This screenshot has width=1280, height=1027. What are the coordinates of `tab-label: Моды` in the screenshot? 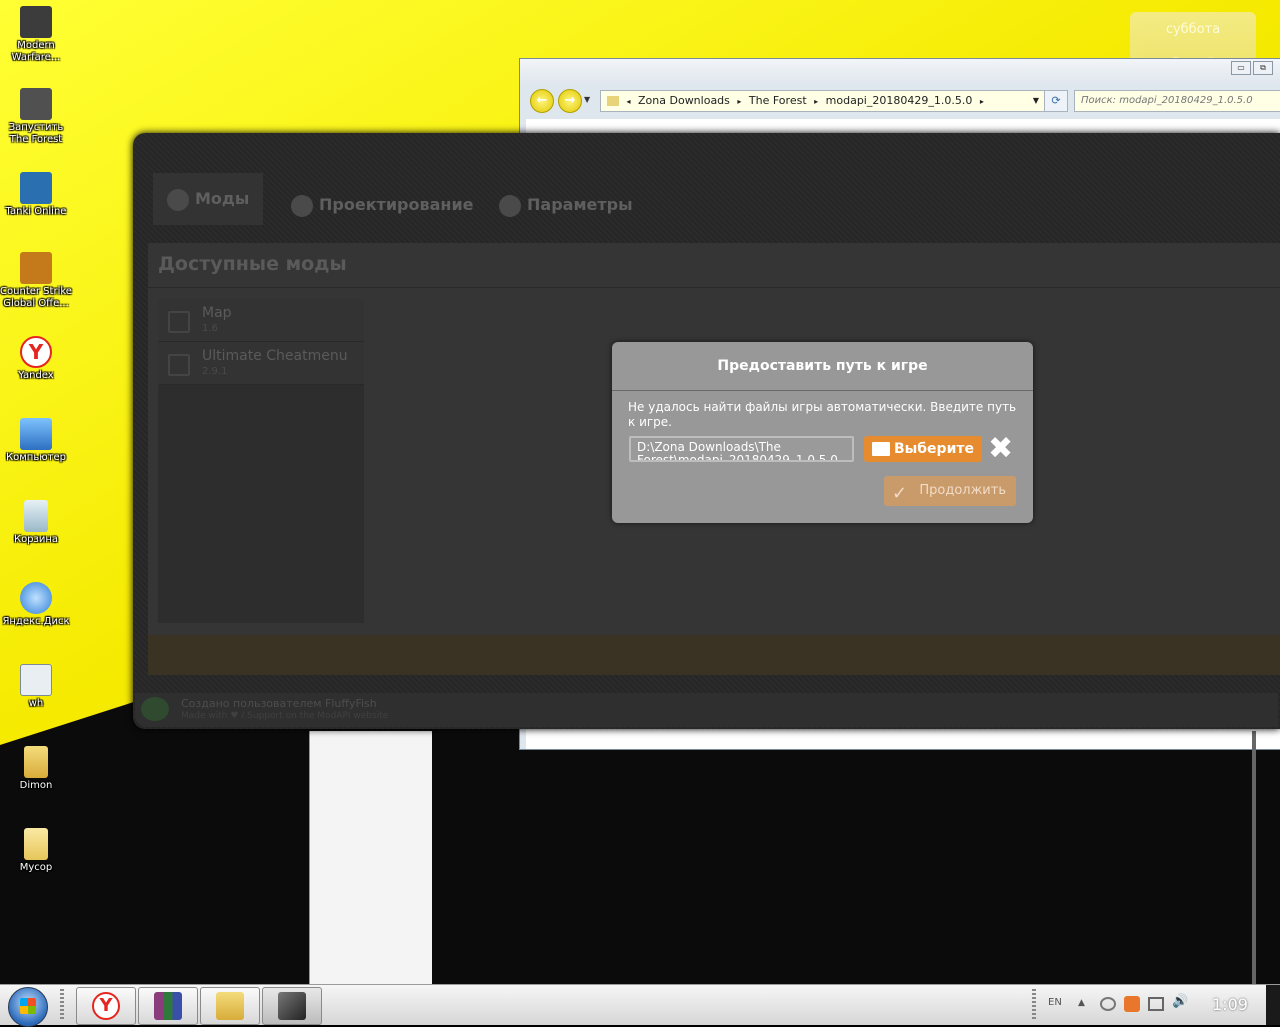 It's located at (222, 198).